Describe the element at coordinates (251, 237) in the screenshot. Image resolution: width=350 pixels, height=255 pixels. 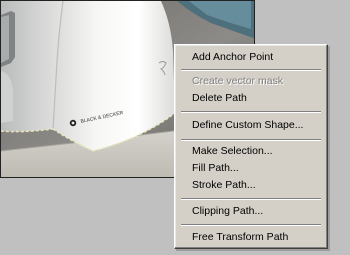
I see `menu-item-free-transform-path: Free Transform Path` at that location.